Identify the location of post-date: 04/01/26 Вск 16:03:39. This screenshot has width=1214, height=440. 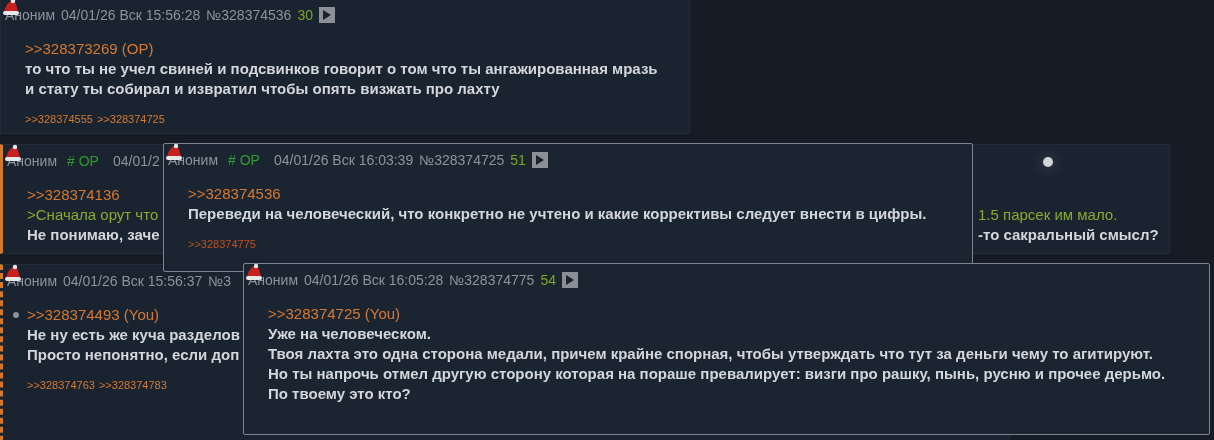
(343, 160).